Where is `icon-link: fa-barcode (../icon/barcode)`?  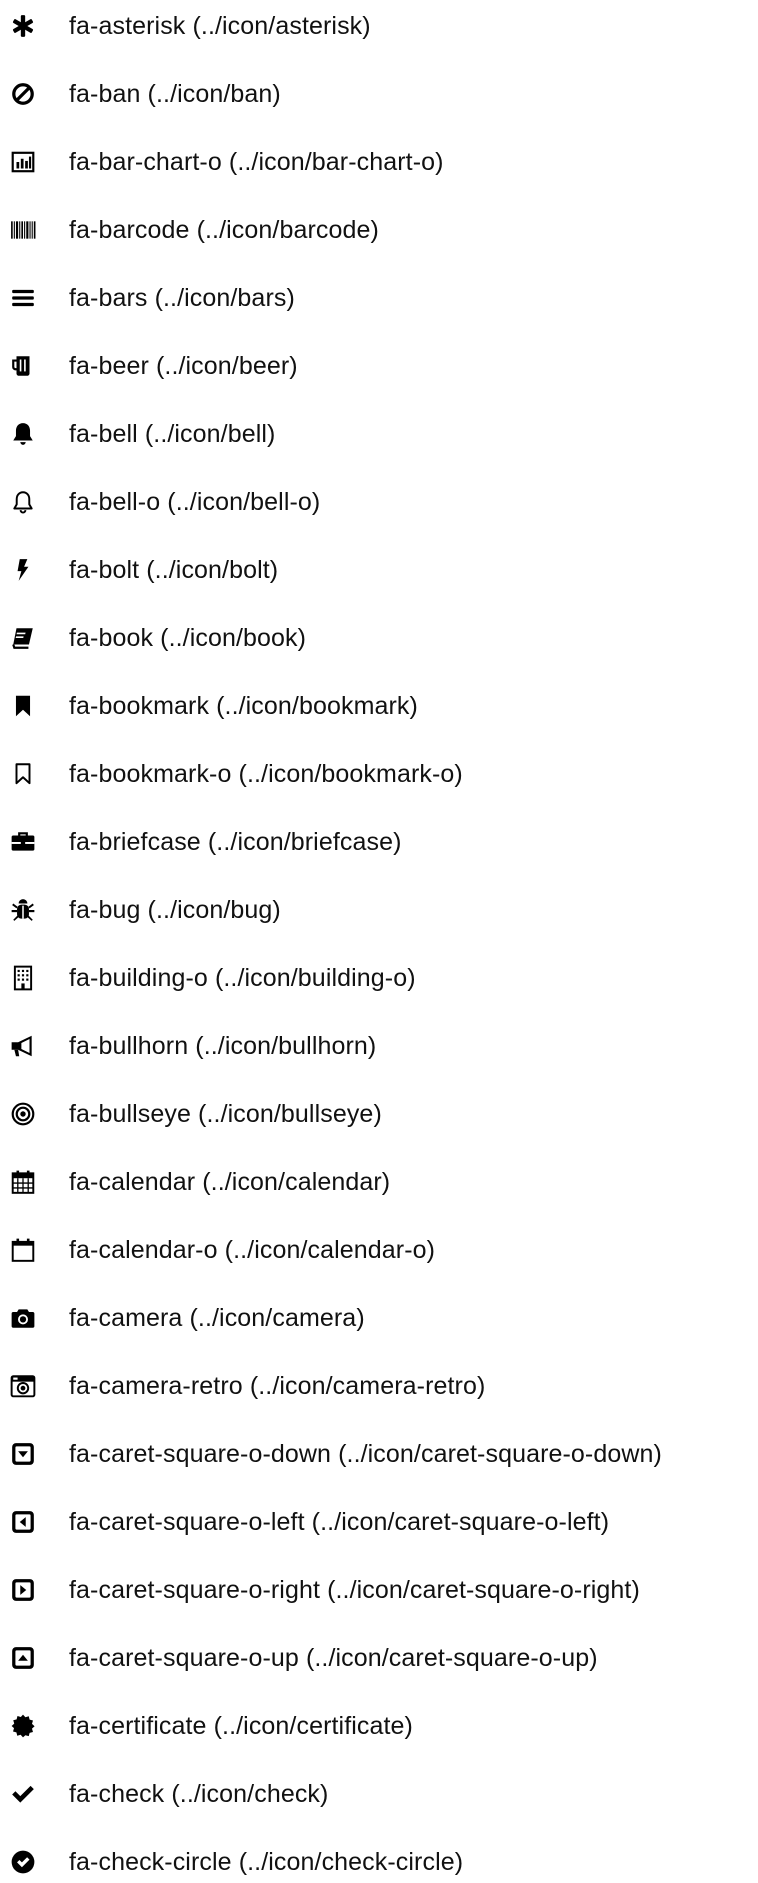 icon-link: fa-barcode (../icon/barcode) is located at coordinates (224, 230).